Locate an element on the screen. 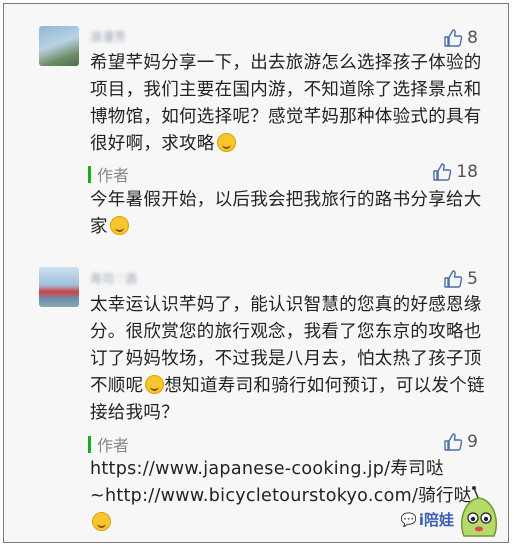  watermark-logo: 💬 i陪娃 is located at coordinates (451, 512).